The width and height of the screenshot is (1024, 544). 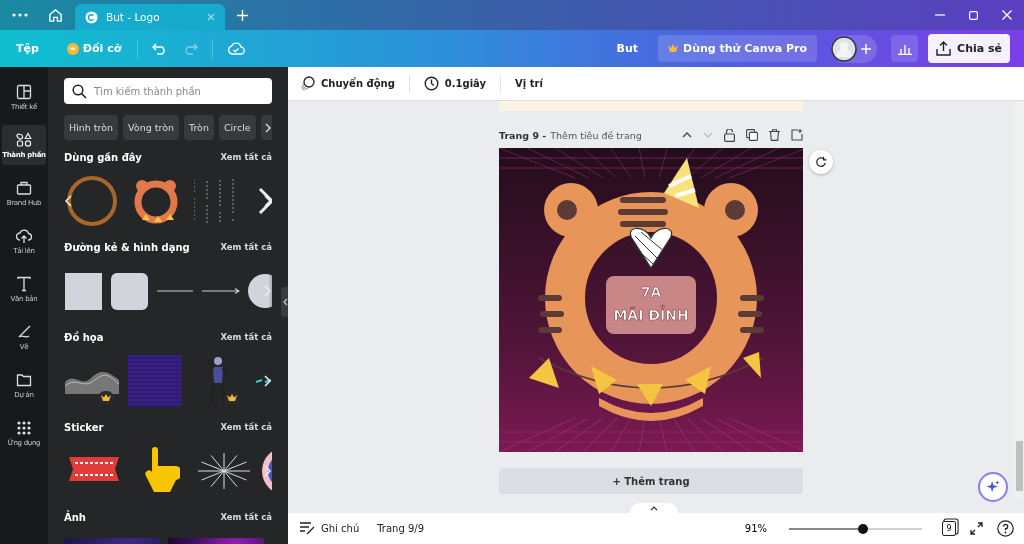 I want to click on layout-icon, so click(x=24, y=91).